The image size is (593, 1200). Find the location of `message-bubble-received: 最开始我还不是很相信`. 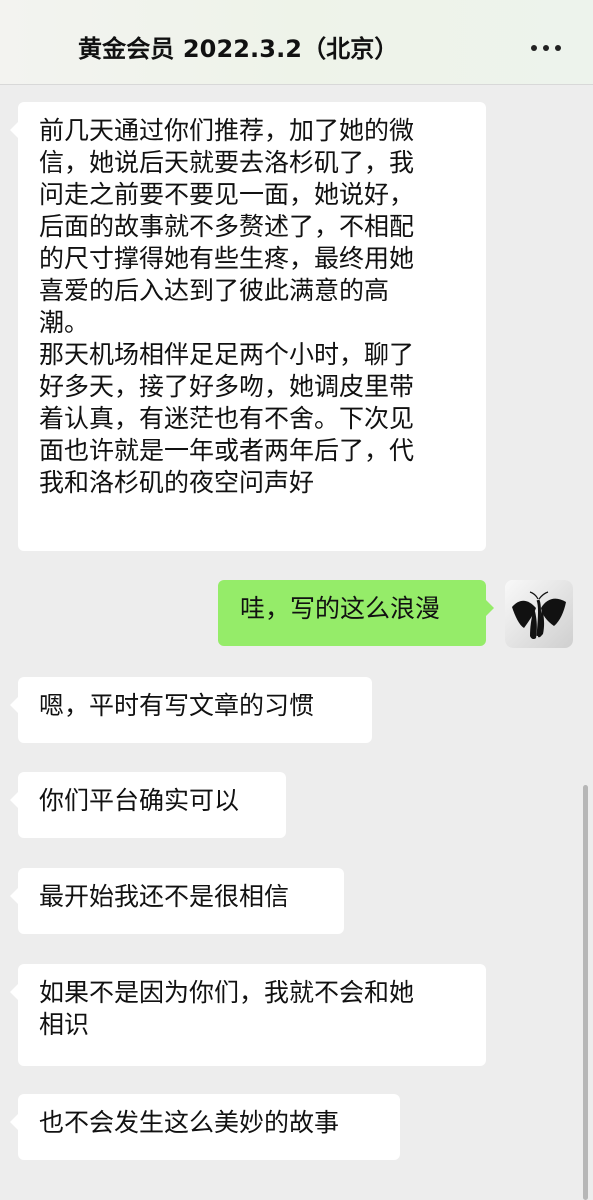

message-bubble-received: 最开始我还不是很相信 is located at coordinates (177, 901).